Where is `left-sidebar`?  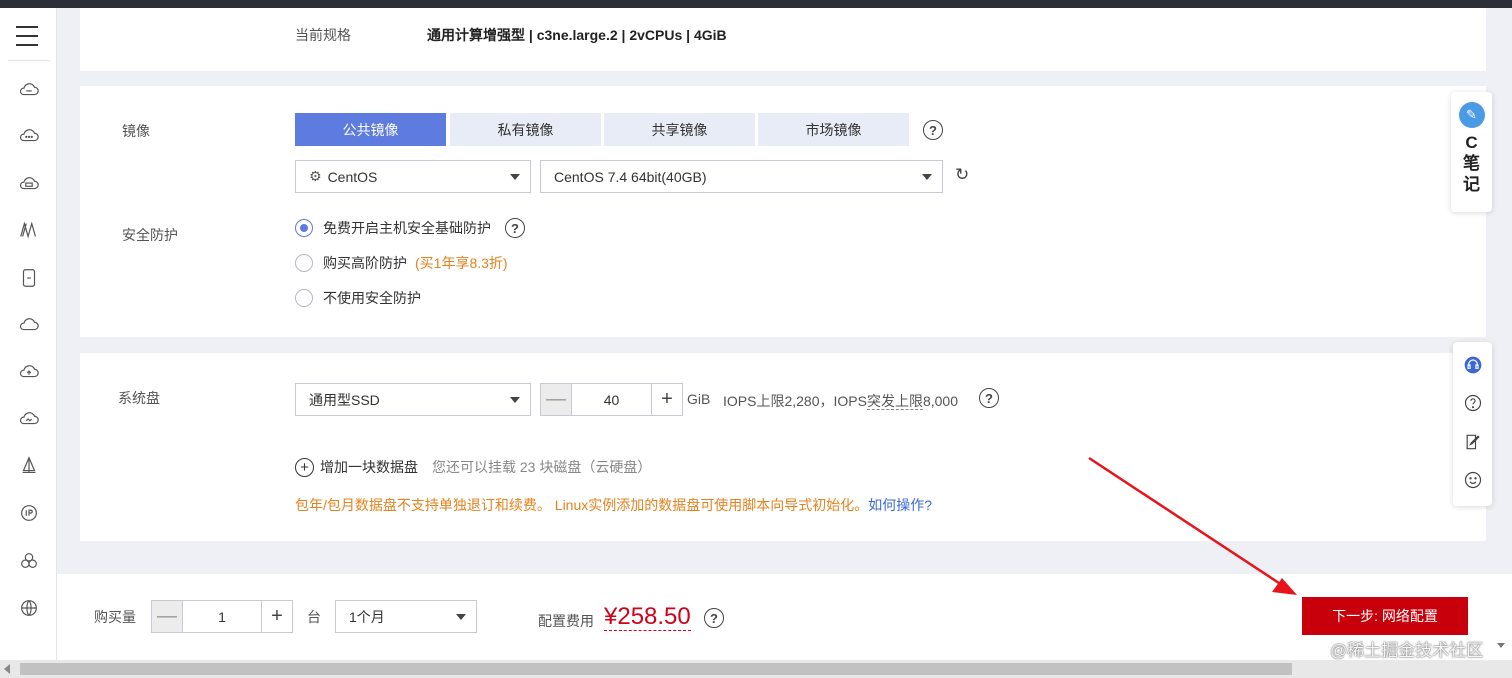 left-sidebar is located at coordinates (28, 334).